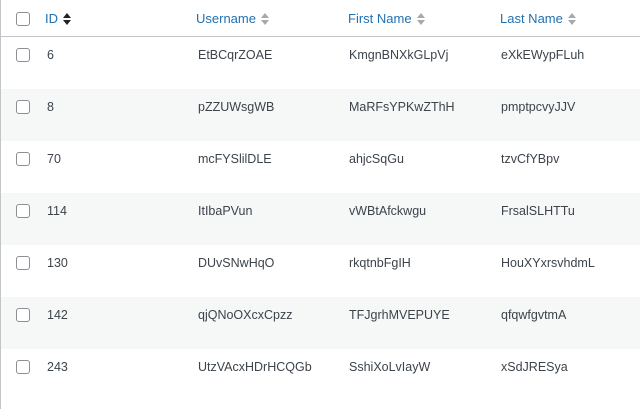 This screenshot has width=640, height=409. What do you see at coordinates (54, 159) in the screenshot?
I see `cell-id: 70` at bounding box center [54, 159].